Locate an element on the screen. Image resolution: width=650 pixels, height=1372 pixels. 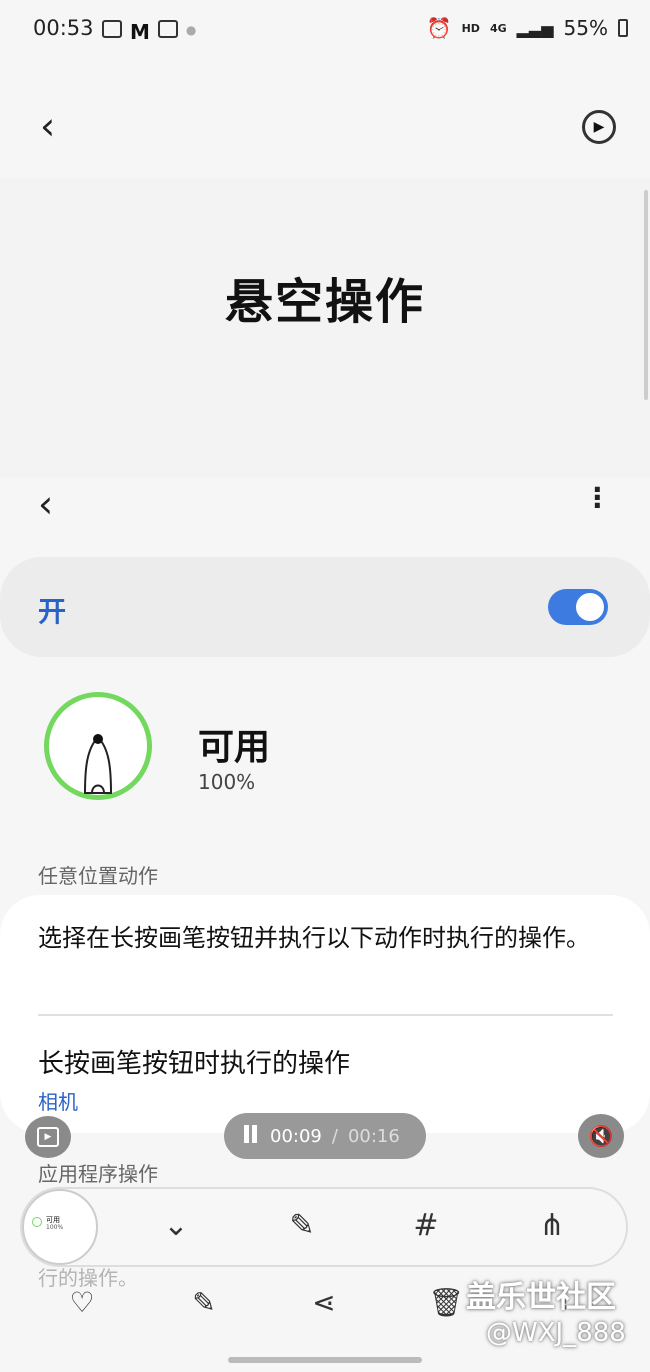
battery-text: 55% is located at coordinates (585, 28).